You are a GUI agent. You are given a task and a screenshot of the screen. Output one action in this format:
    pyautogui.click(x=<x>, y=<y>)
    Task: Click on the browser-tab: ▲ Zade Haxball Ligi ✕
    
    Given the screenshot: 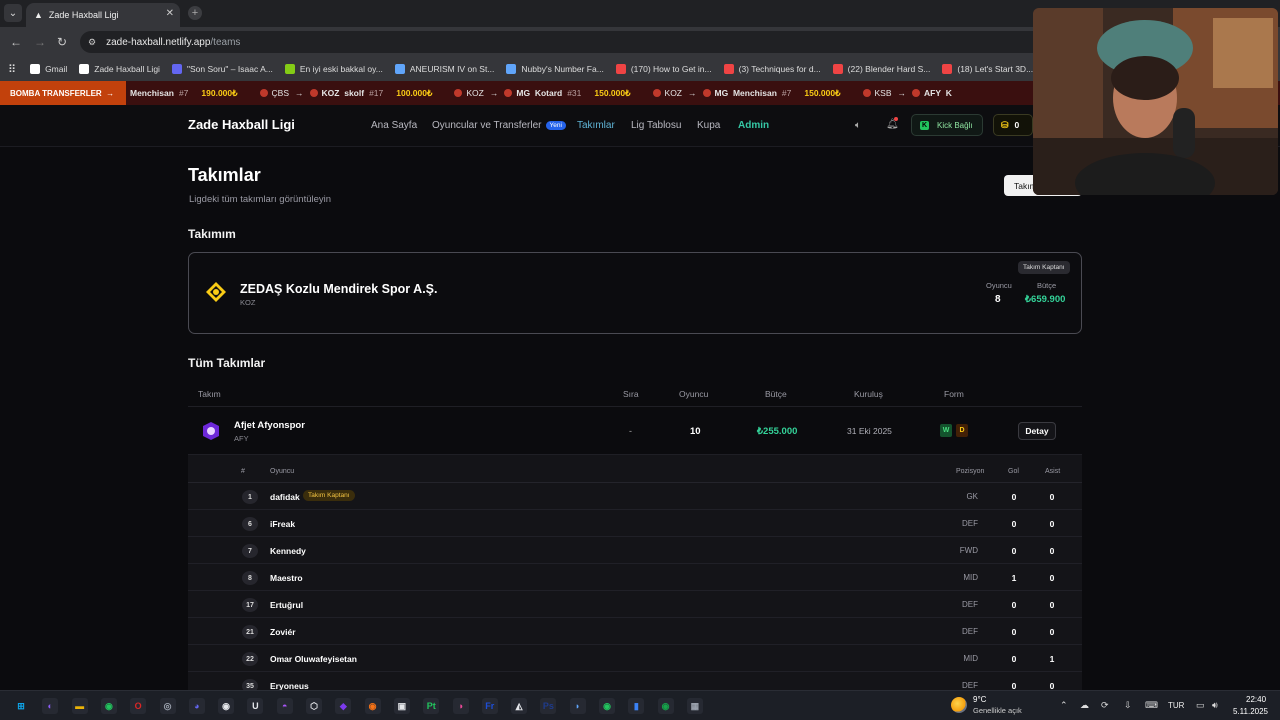 What is the action you would take?
    pyautogui.click(x=103, y=15)
    